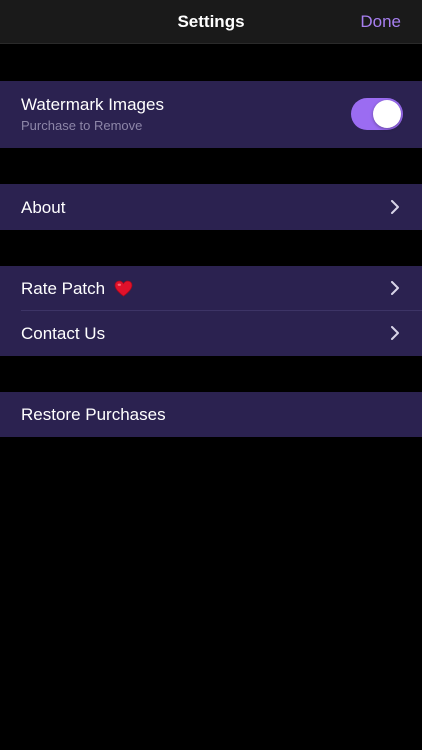 The width and height of the screenshot is (422, 750). I want to click on feedback-group: Rate Patch Contact Us, so click(211, 311).